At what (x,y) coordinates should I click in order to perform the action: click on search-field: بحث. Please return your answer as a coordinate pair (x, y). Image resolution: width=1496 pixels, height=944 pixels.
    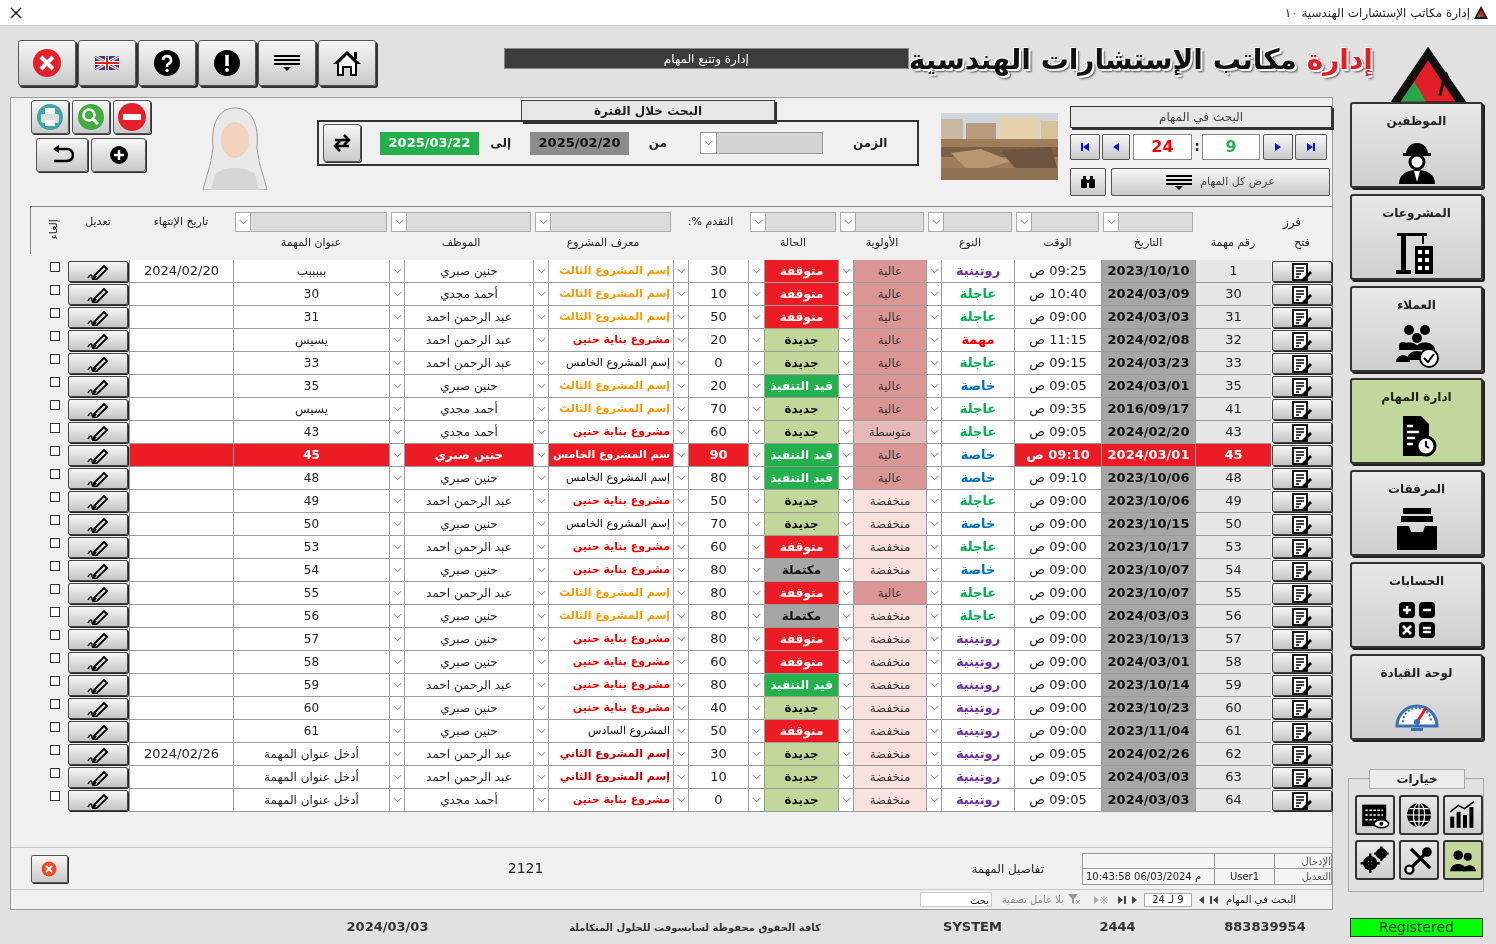
    Looking at the image, I should click on (956, 899).